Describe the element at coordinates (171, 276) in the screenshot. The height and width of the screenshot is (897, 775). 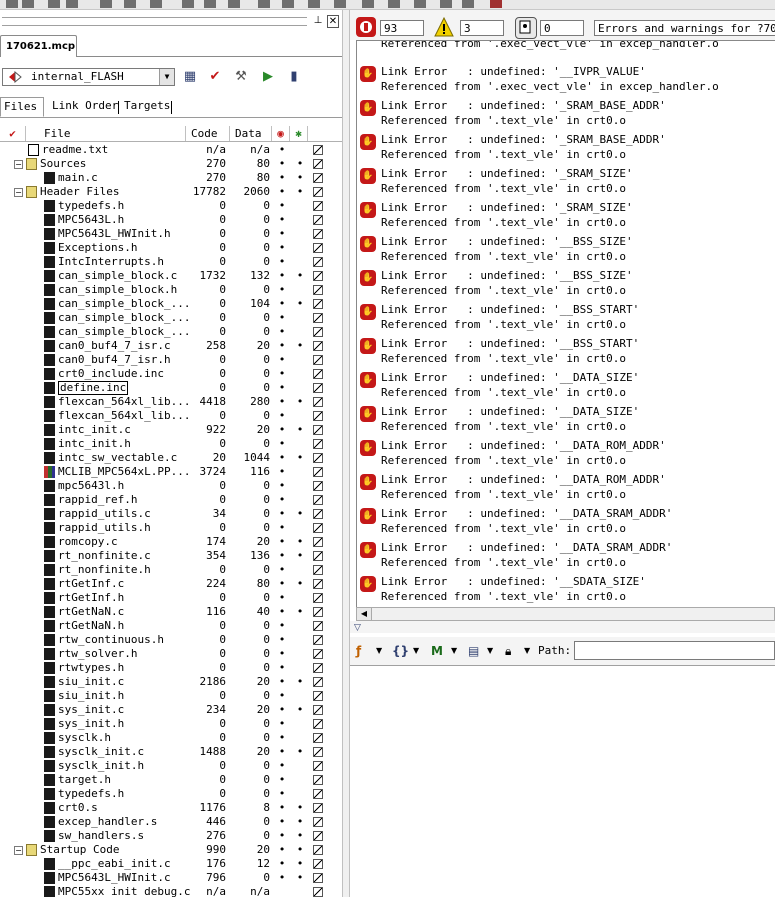
I see `file-row: can_simple_block.c 1732 132 • •` at that location.